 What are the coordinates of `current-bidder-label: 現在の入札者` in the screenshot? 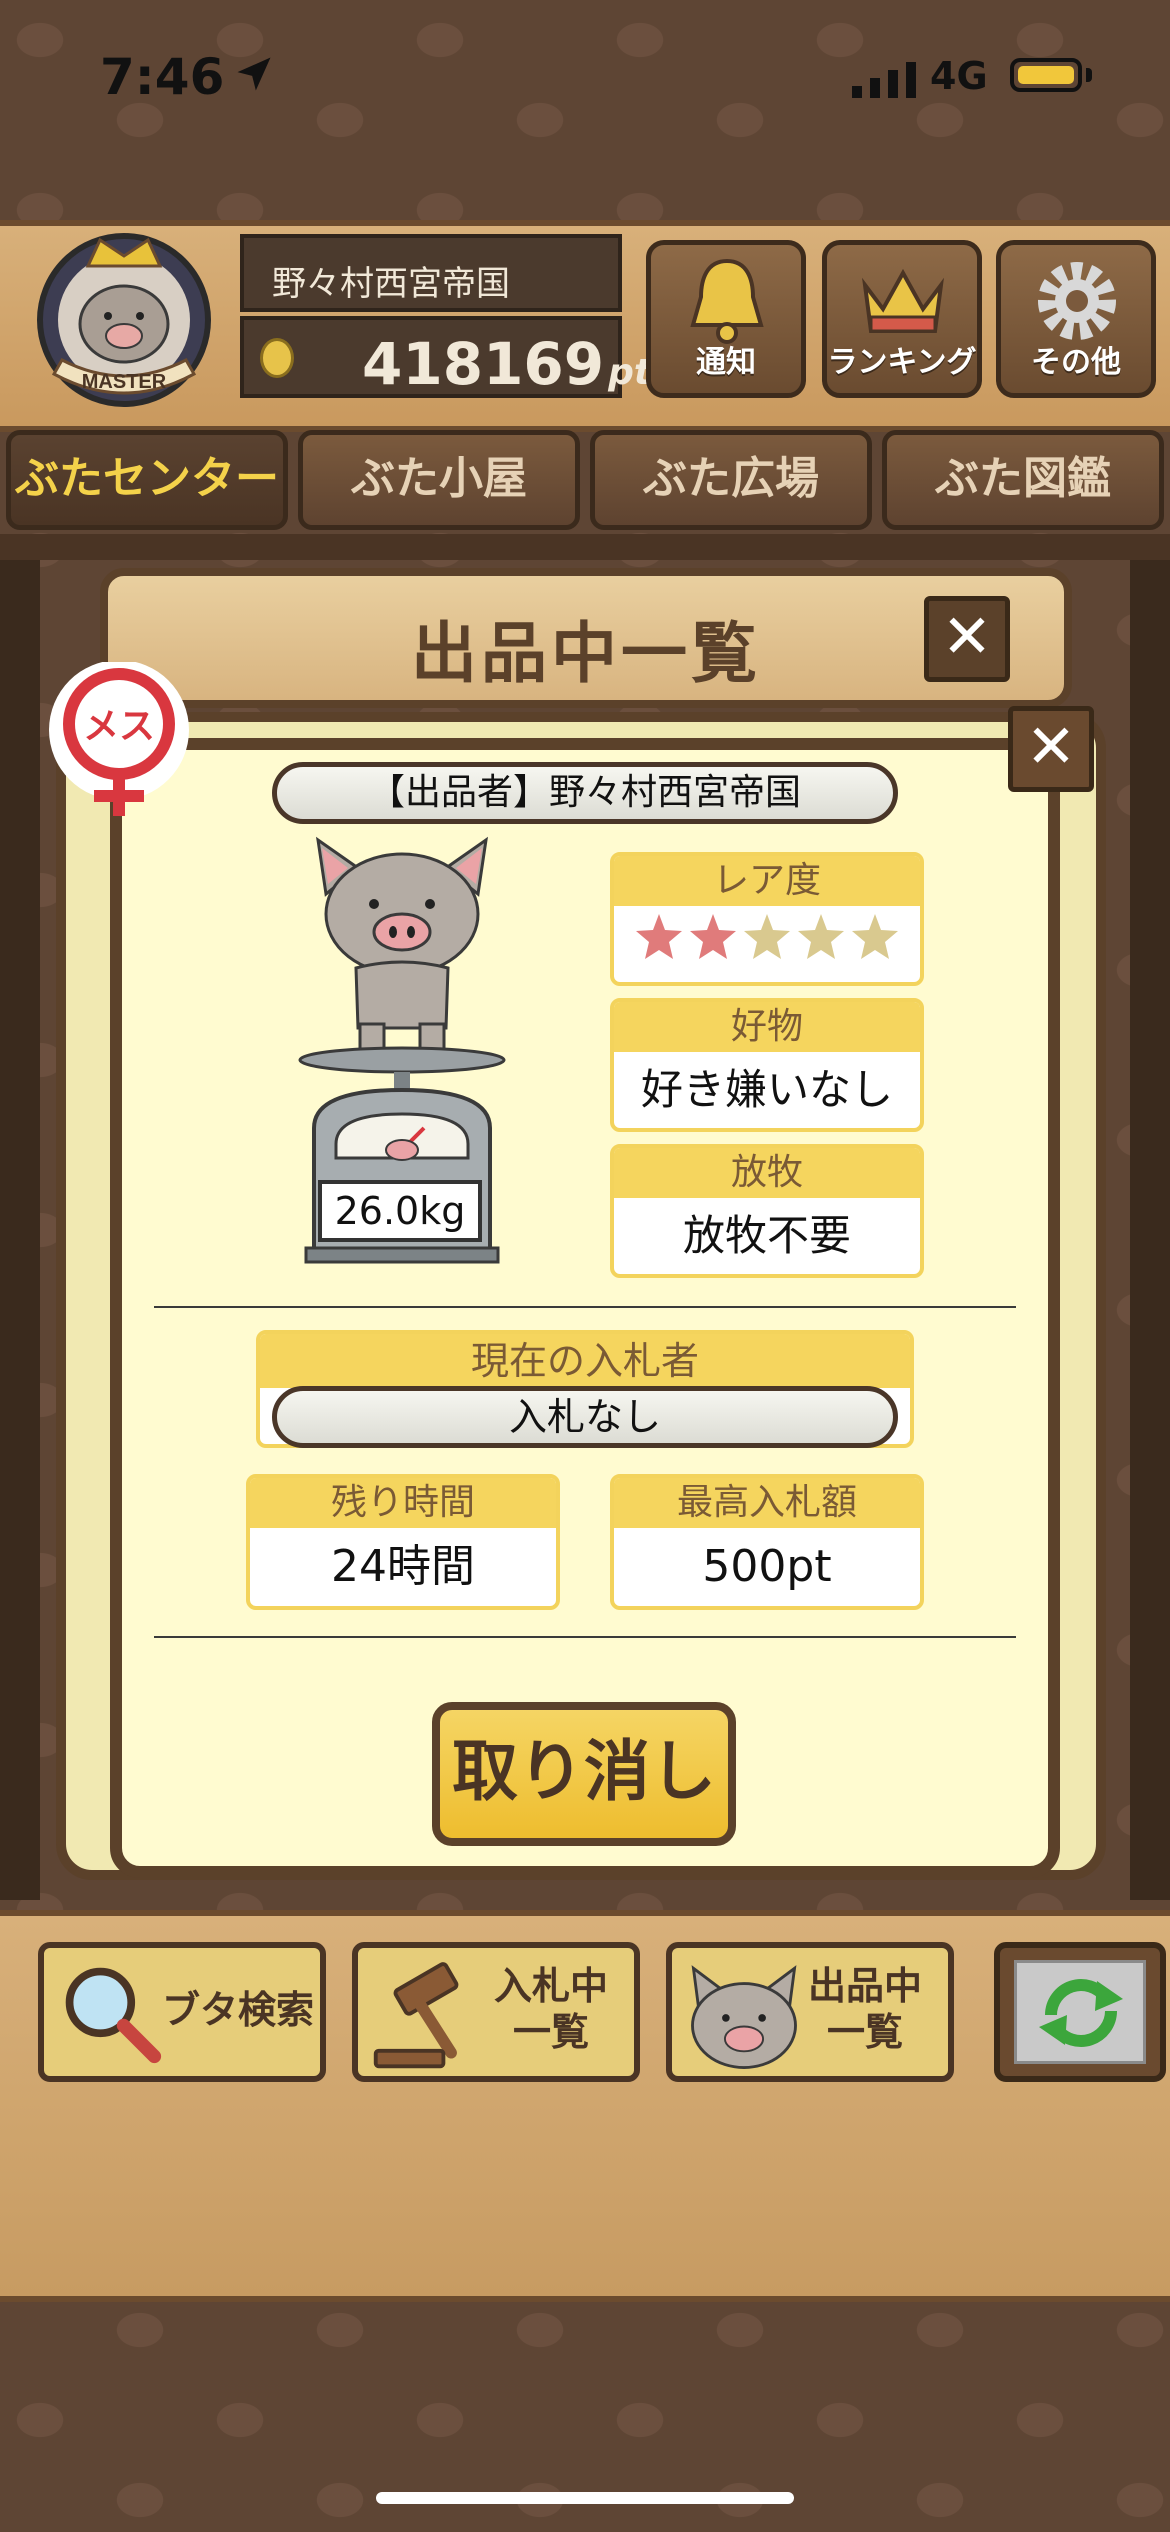 It's located at (585, 1361).